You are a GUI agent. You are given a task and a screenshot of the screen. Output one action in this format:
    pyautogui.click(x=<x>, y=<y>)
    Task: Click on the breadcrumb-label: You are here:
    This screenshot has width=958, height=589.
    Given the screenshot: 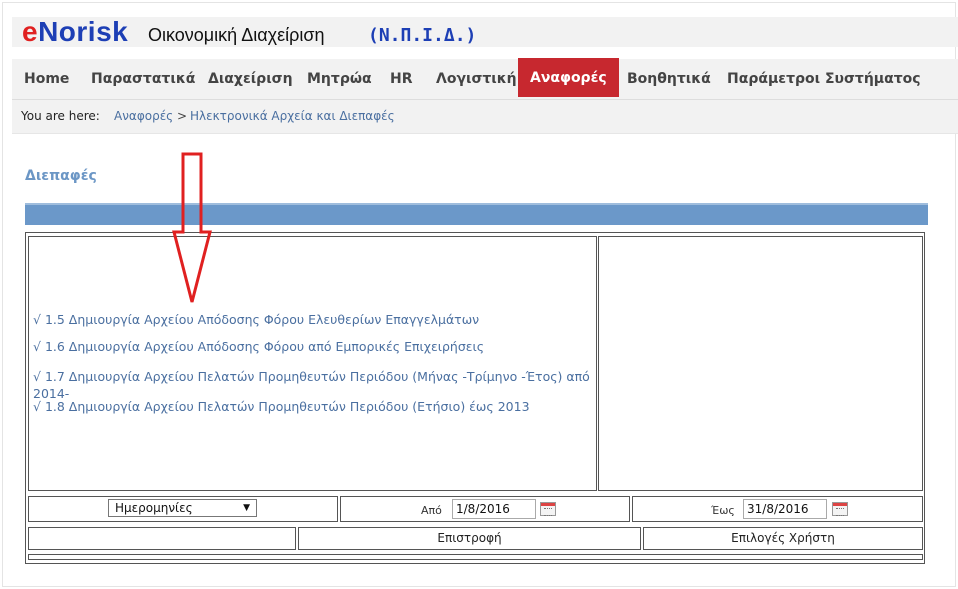 What is the action you would take?
    pyautogui.click(x=60, y=116)
    